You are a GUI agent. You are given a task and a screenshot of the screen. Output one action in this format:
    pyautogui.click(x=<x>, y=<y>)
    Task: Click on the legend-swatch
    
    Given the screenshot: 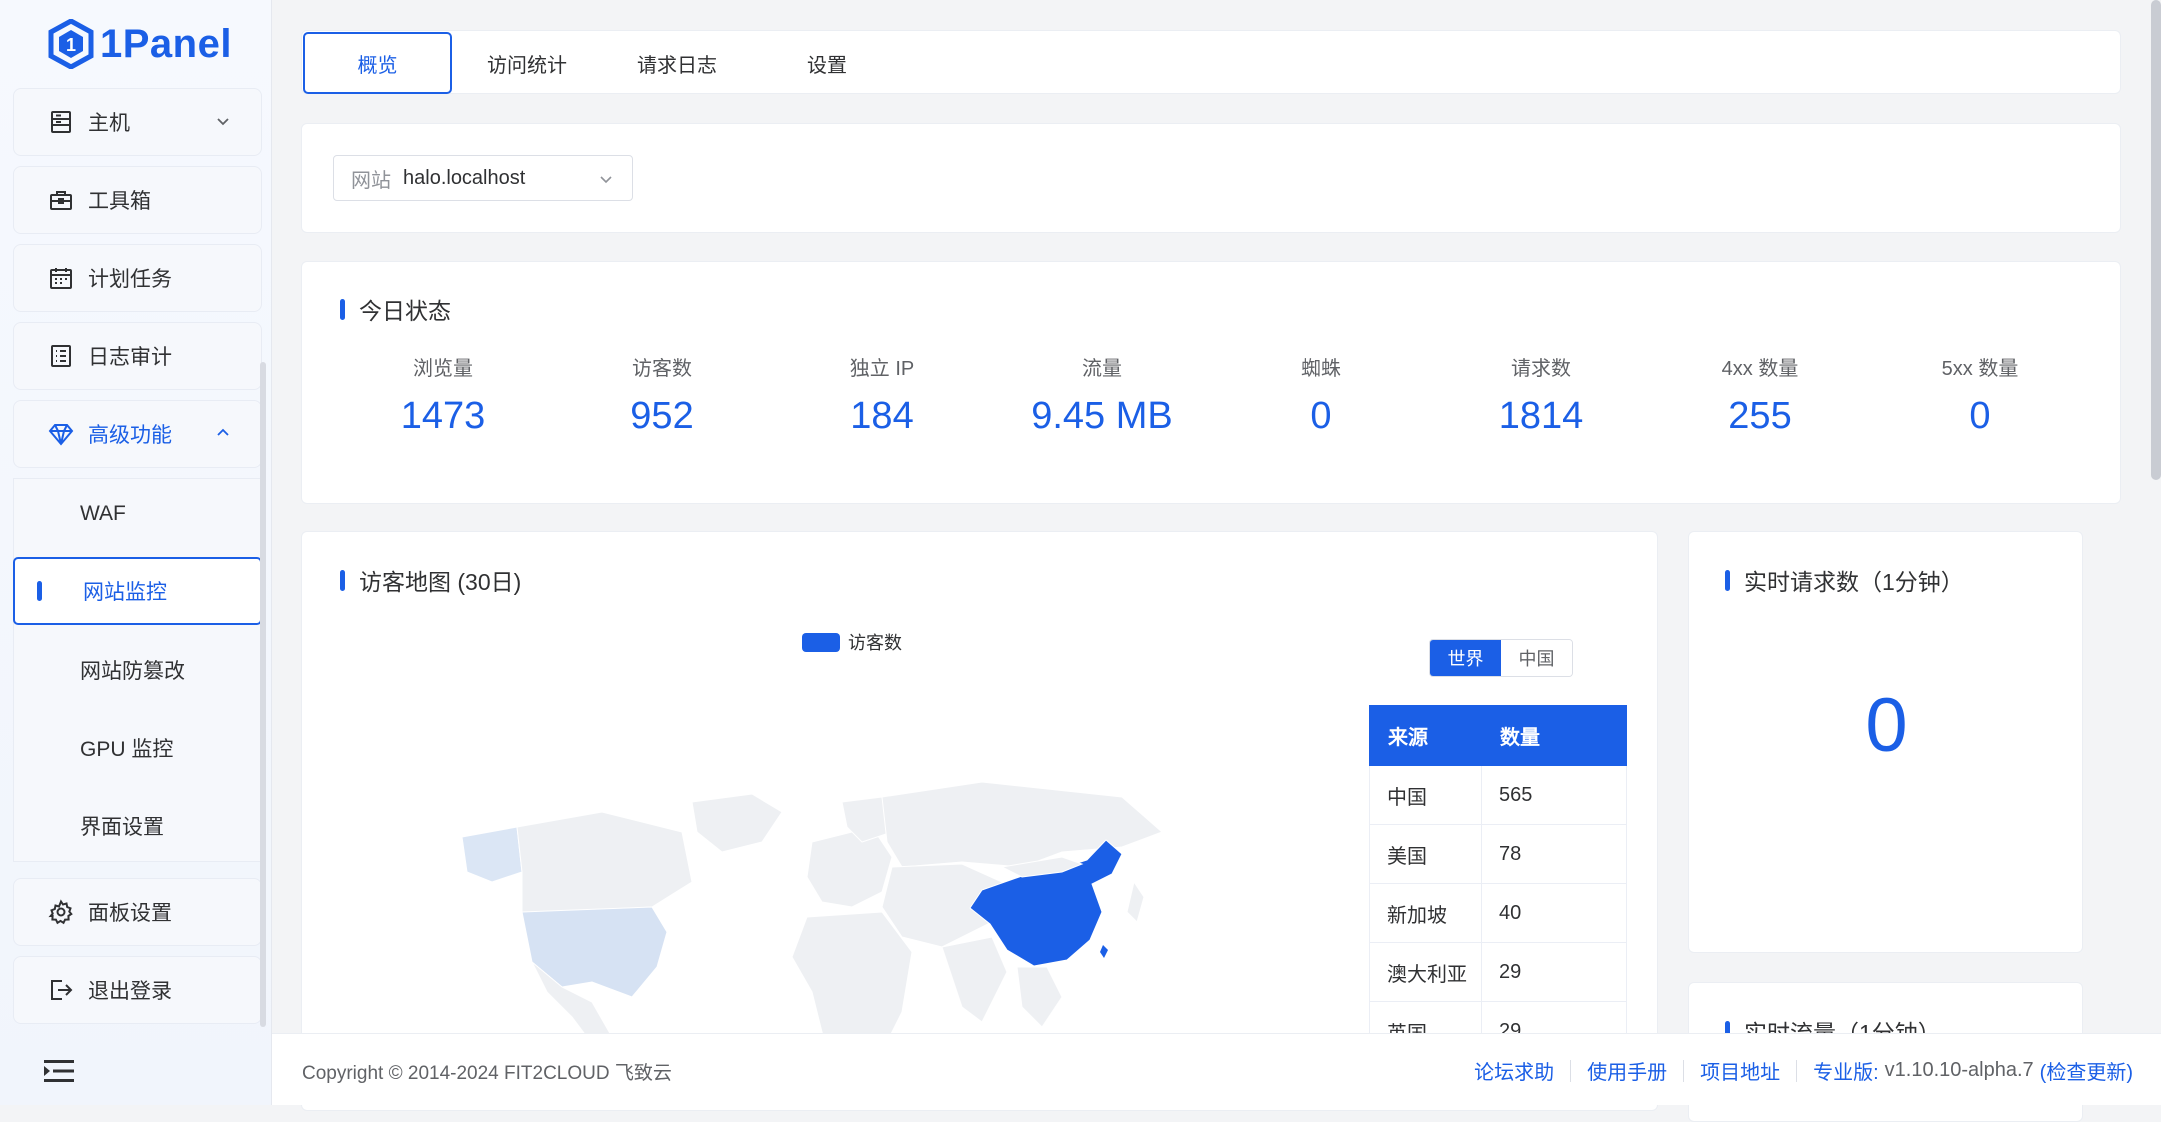 What is the action you would take?
    pyautogui.click(x=821, y=642)
    